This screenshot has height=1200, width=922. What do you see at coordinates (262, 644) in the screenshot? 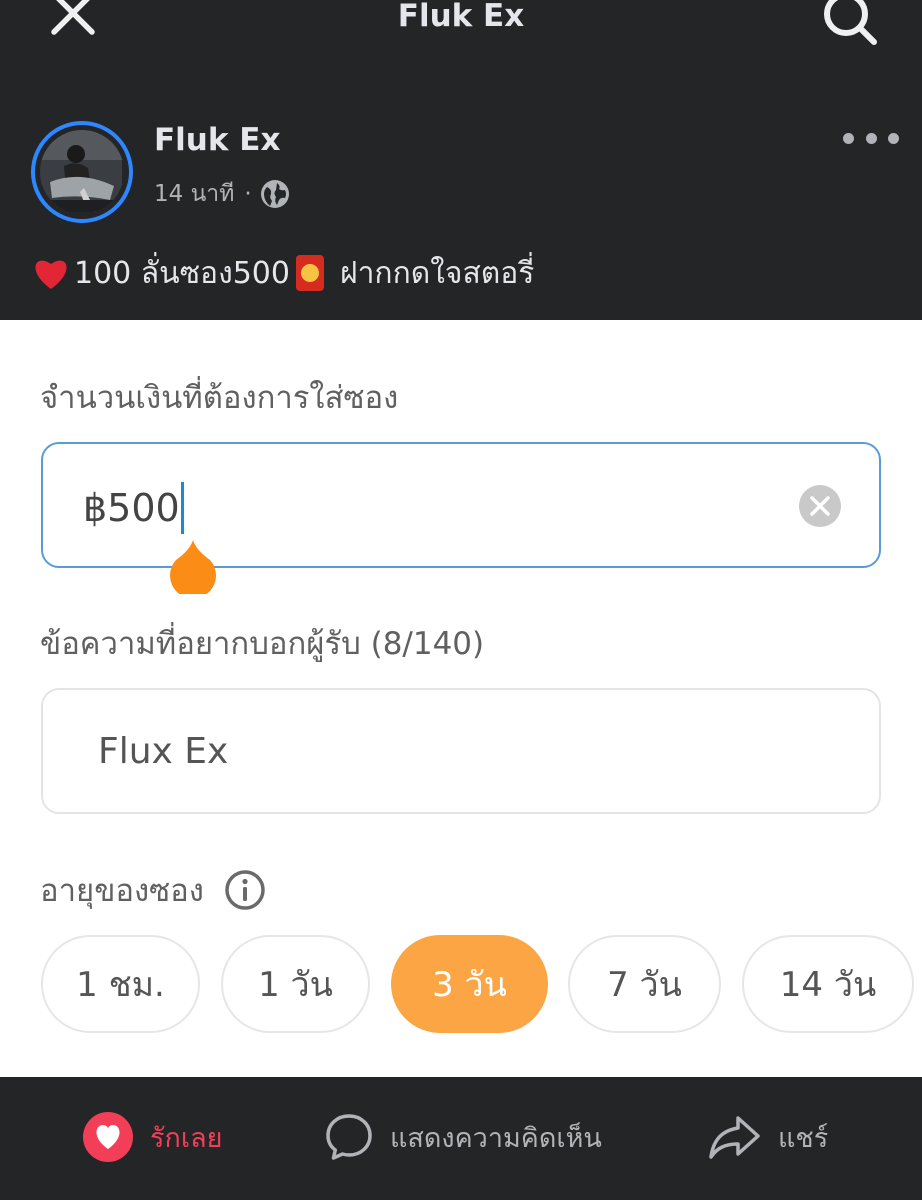
I see `message-label: ข้อความที่อยากบอกผู้รับ (8/140)` at bounding box center [262, 644].